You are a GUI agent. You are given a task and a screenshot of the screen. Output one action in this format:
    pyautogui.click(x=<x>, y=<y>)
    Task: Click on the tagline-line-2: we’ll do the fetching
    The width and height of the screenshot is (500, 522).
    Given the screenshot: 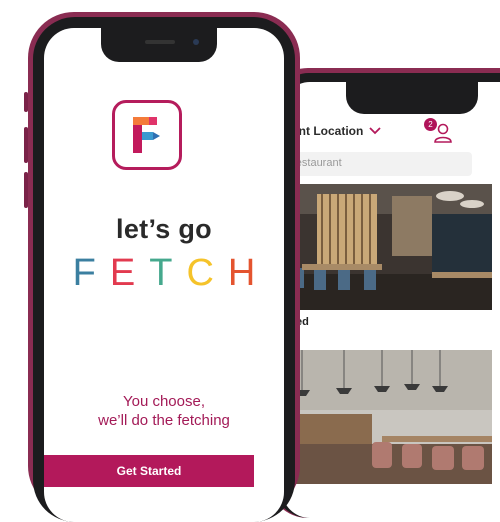 What is the action you would take?
    pyautogui.click(x=164, y=420)
    